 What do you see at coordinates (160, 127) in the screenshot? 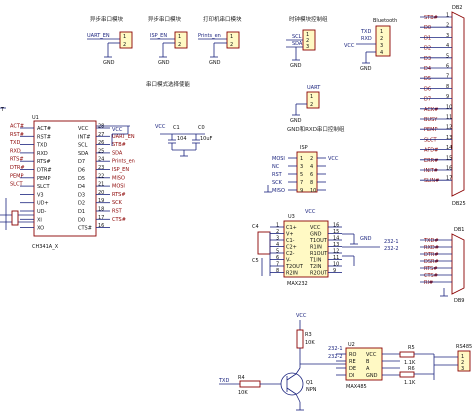
I see `vcc-label: VCC` at bounding box center [160, 127].